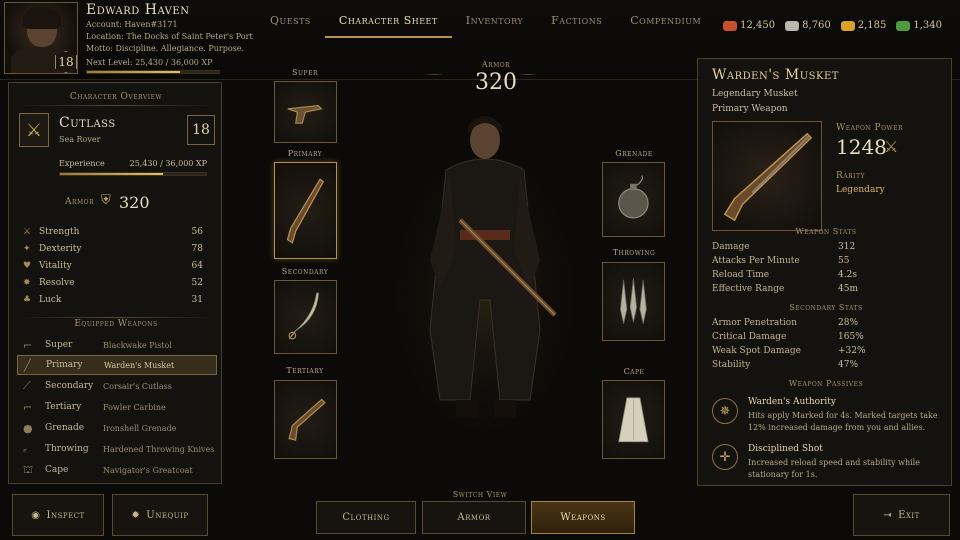 This screenshot has width=960, height=540. I want to click on exit-button: ⇥ Exit, so click(901, 515).